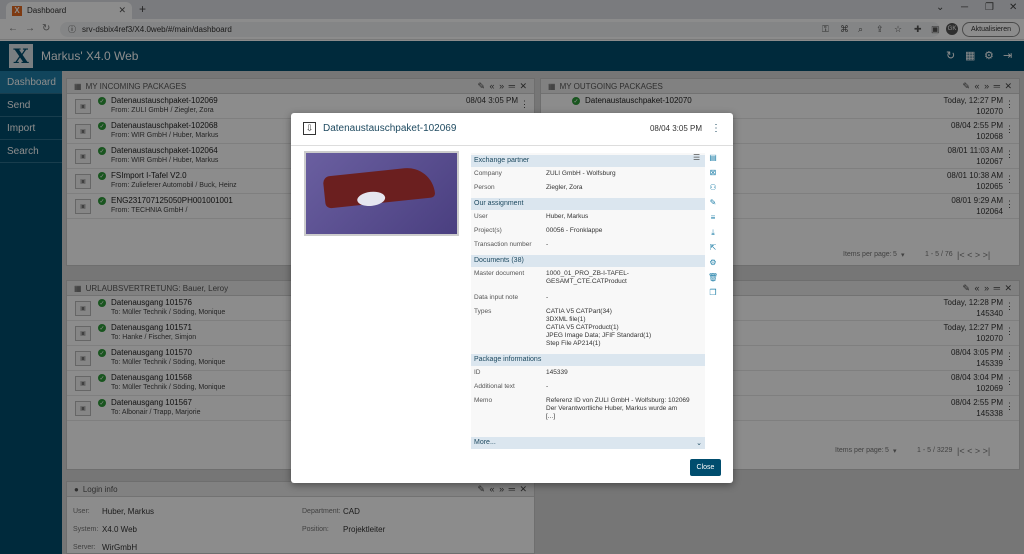 The image size is (1024, 554). What do you see at coordinates (713, 295) in the screenshot?
I see `copy-icon: ❐` at bounding box center [713, 295].